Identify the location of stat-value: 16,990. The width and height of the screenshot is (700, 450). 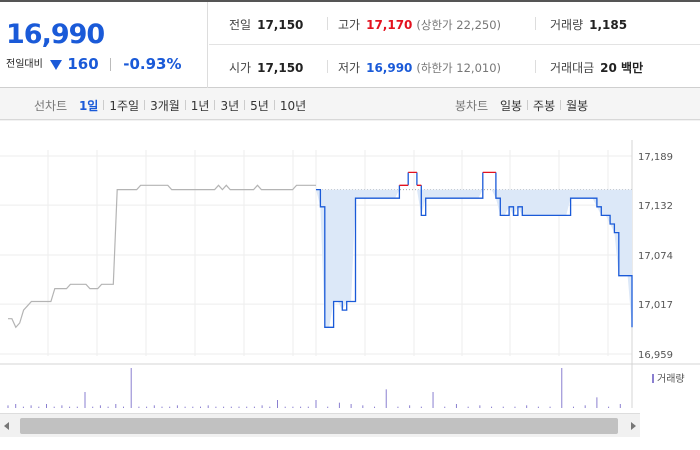
(389, 68).